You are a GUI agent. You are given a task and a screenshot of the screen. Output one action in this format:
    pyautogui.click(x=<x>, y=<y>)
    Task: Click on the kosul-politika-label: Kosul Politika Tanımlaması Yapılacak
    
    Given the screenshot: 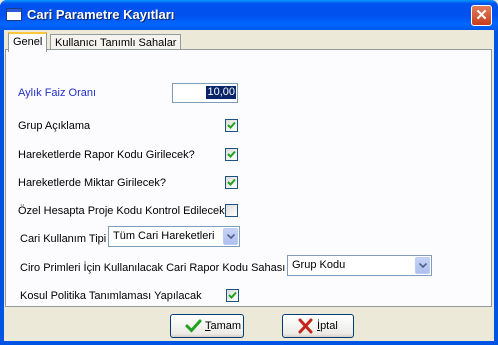 What is the action you would take?
    pyautogui.click(x=111, y=296)
    